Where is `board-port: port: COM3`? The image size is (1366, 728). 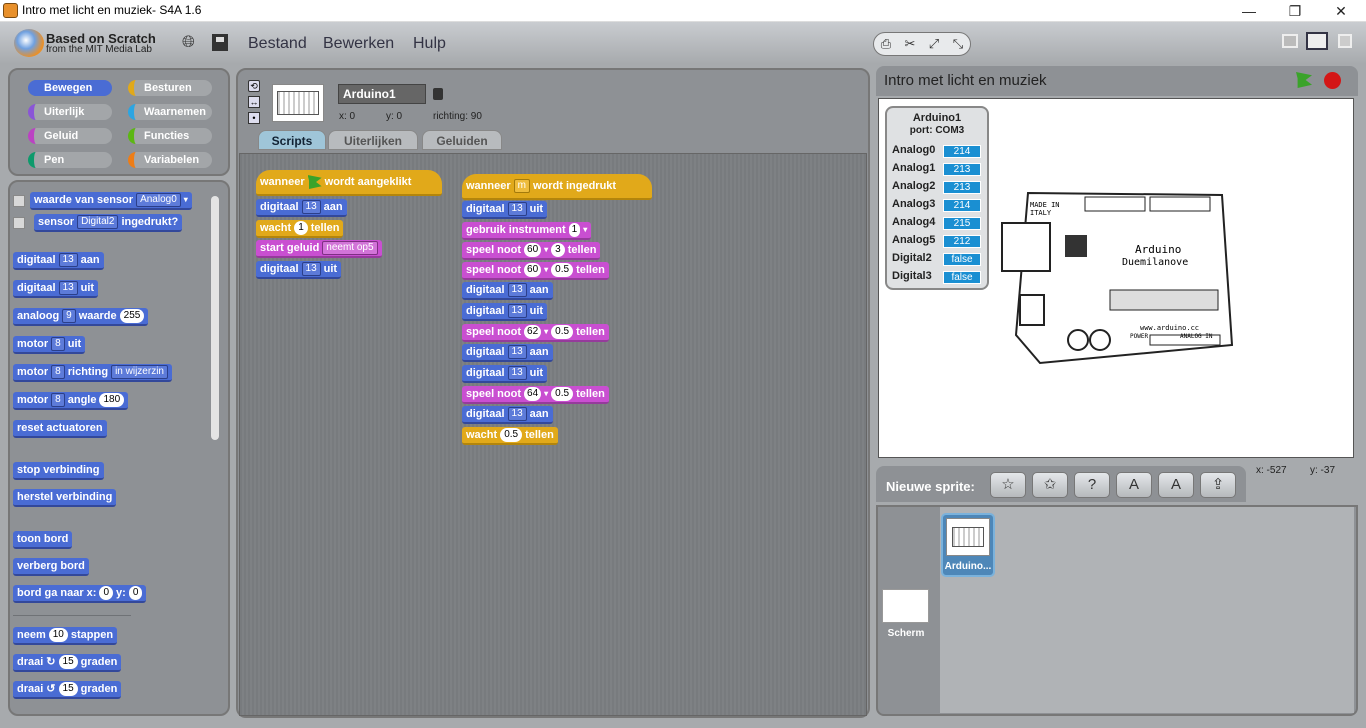 board-port: port: COM3 is located at coordinates (937, 130).